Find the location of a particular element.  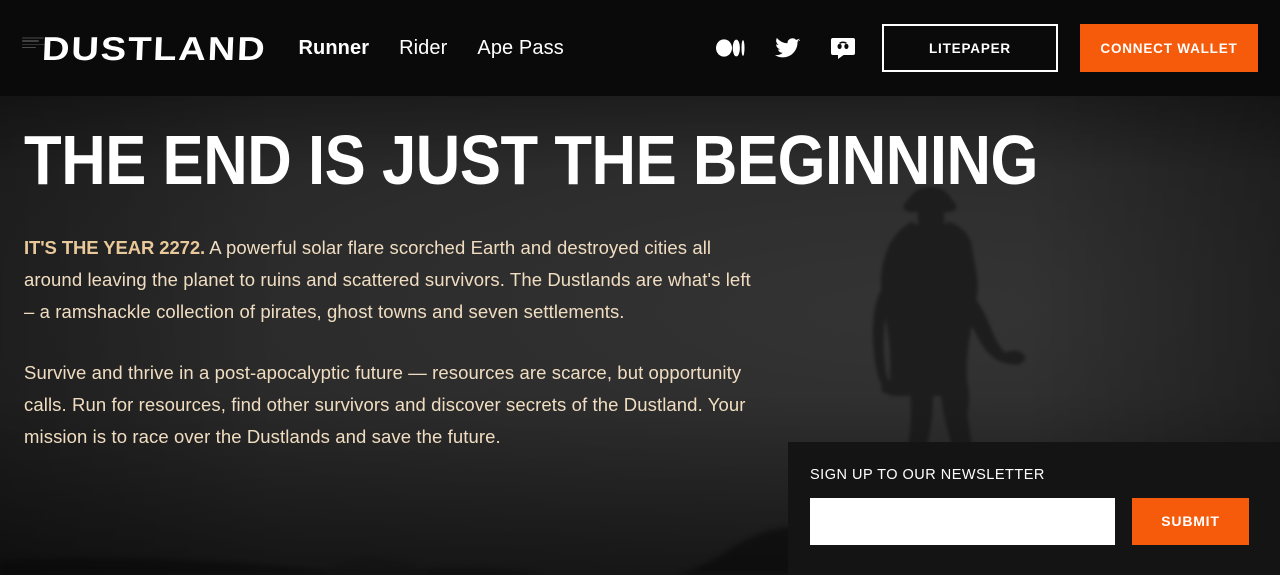

litepaper-button: LITEPAPER is located at coordinates (970, 48).